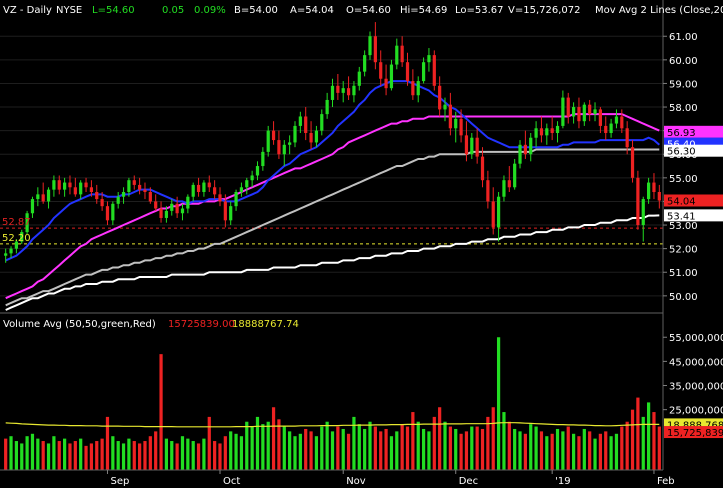 The width and height of the screenshot is (723, 488). What do you see at coordinates (683, 297) in the screenshot?
I see `price-tick-label: 50.00` at bounding box center [683, 297].